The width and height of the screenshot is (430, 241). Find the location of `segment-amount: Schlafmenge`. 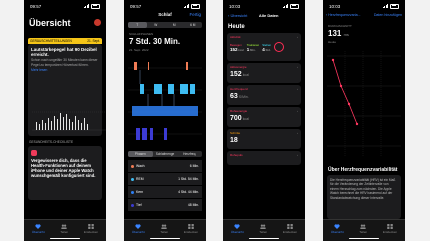

segment-amount: Schlafmenge is located at coordinates (165, 154).